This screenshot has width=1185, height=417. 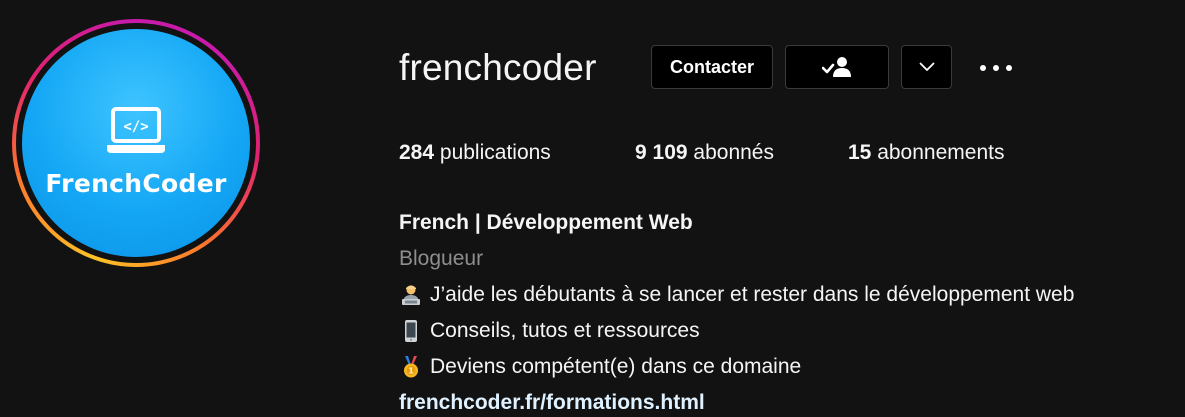 I want to click on stat-followers: 9 109 abonnés, so click(x=704, y=153).